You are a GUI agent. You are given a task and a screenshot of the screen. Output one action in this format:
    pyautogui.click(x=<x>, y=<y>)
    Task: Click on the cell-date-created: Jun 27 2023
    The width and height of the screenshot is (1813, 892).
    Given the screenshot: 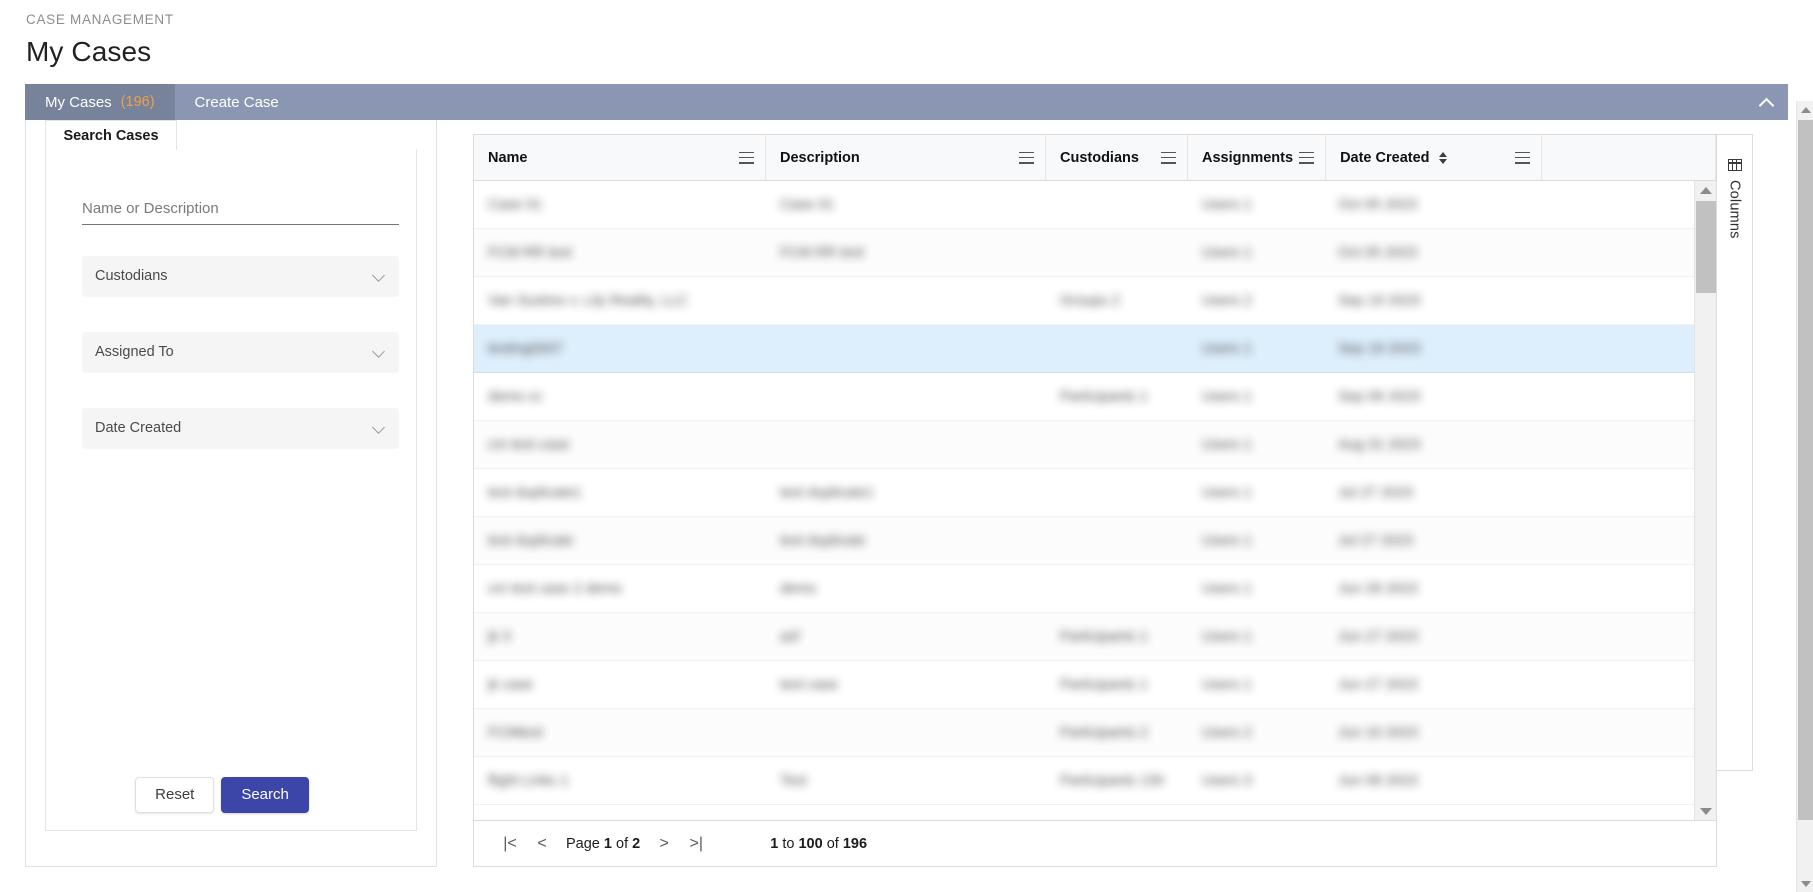 What is the action you would take?
    pyautogui.click(x=1378, y=684)
    